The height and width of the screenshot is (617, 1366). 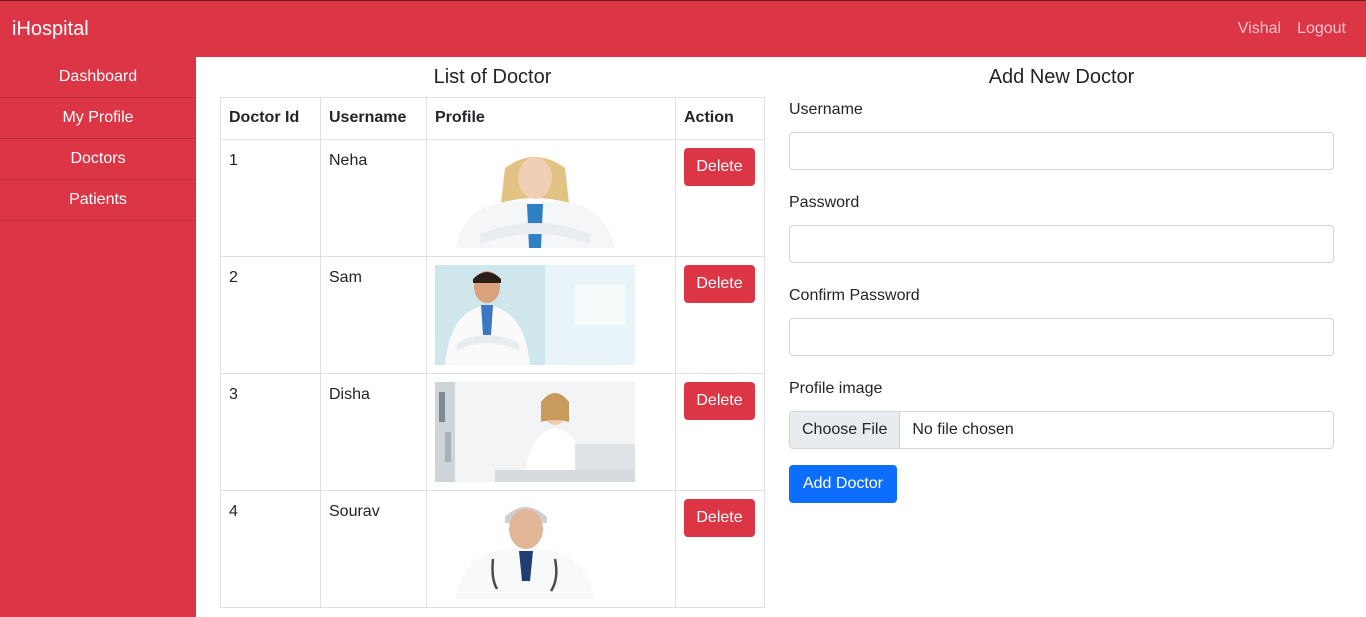 What do you see at coordinates (373, 118) in the screenshot?
I see `column-header-username: Username` at bounding box center [373, 118].